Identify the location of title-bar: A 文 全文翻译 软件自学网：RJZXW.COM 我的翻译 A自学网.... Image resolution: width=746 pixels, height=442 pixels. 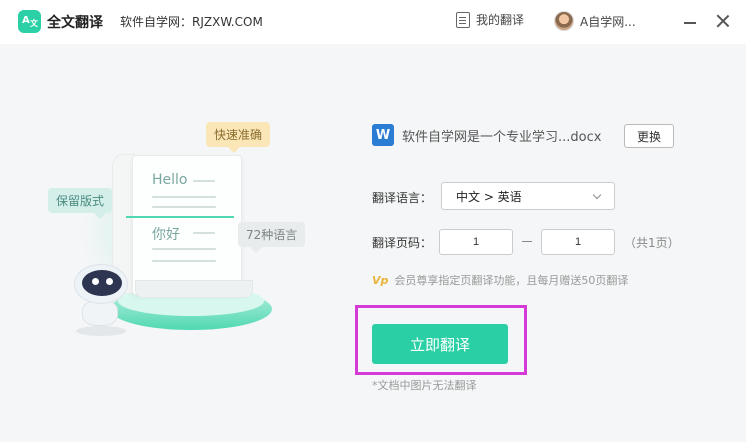
(373, 22).